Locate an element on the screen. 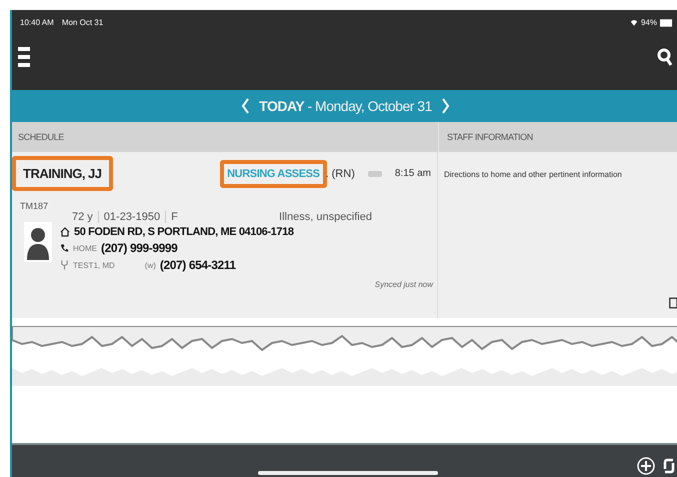 Image resolution: width=677 pixels, height=477 pixels. patient-dob: 01-23-1950 is located at coordinates (129, 217).